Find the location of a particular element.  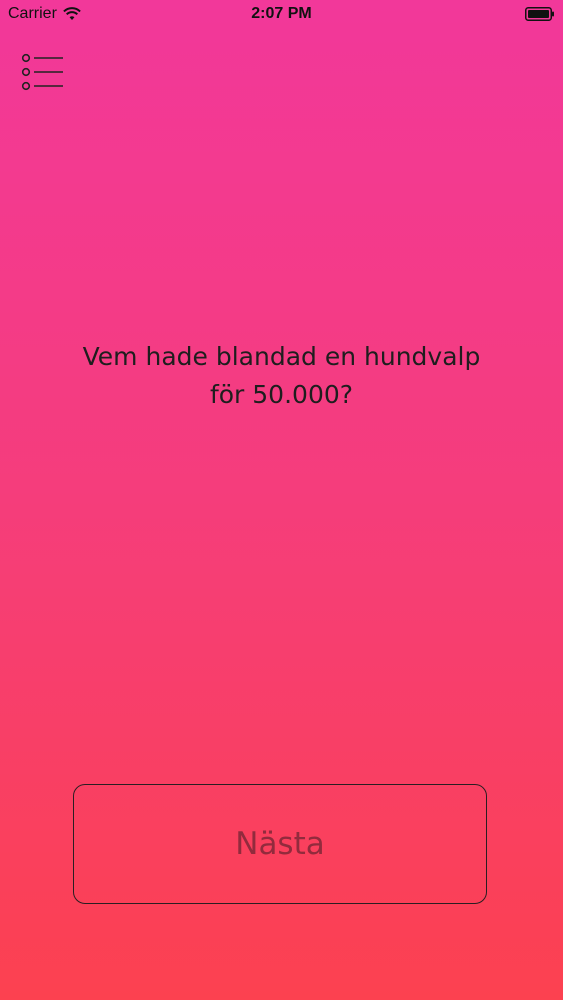

battery-icon is located at coordinates (540, 14).